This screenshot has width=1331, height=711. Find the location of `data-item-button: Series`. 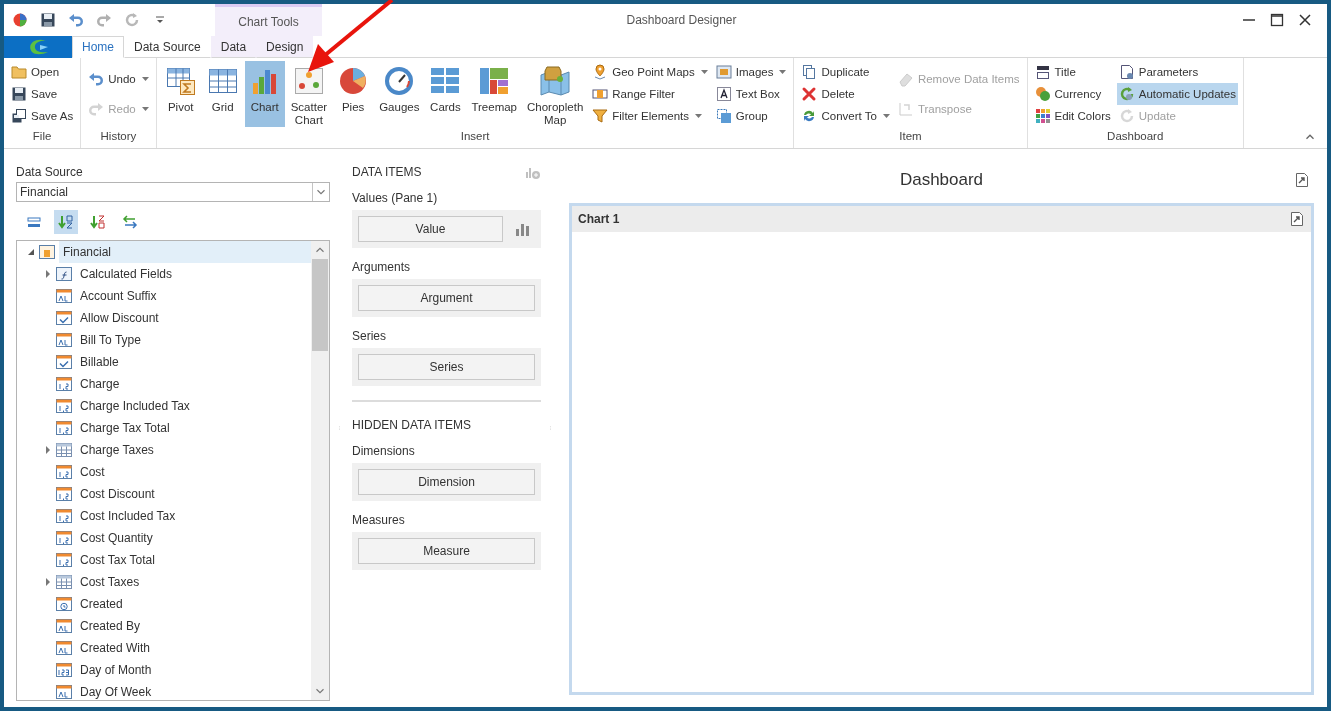

data-item-button: Series is located at coordinates (446, 367).